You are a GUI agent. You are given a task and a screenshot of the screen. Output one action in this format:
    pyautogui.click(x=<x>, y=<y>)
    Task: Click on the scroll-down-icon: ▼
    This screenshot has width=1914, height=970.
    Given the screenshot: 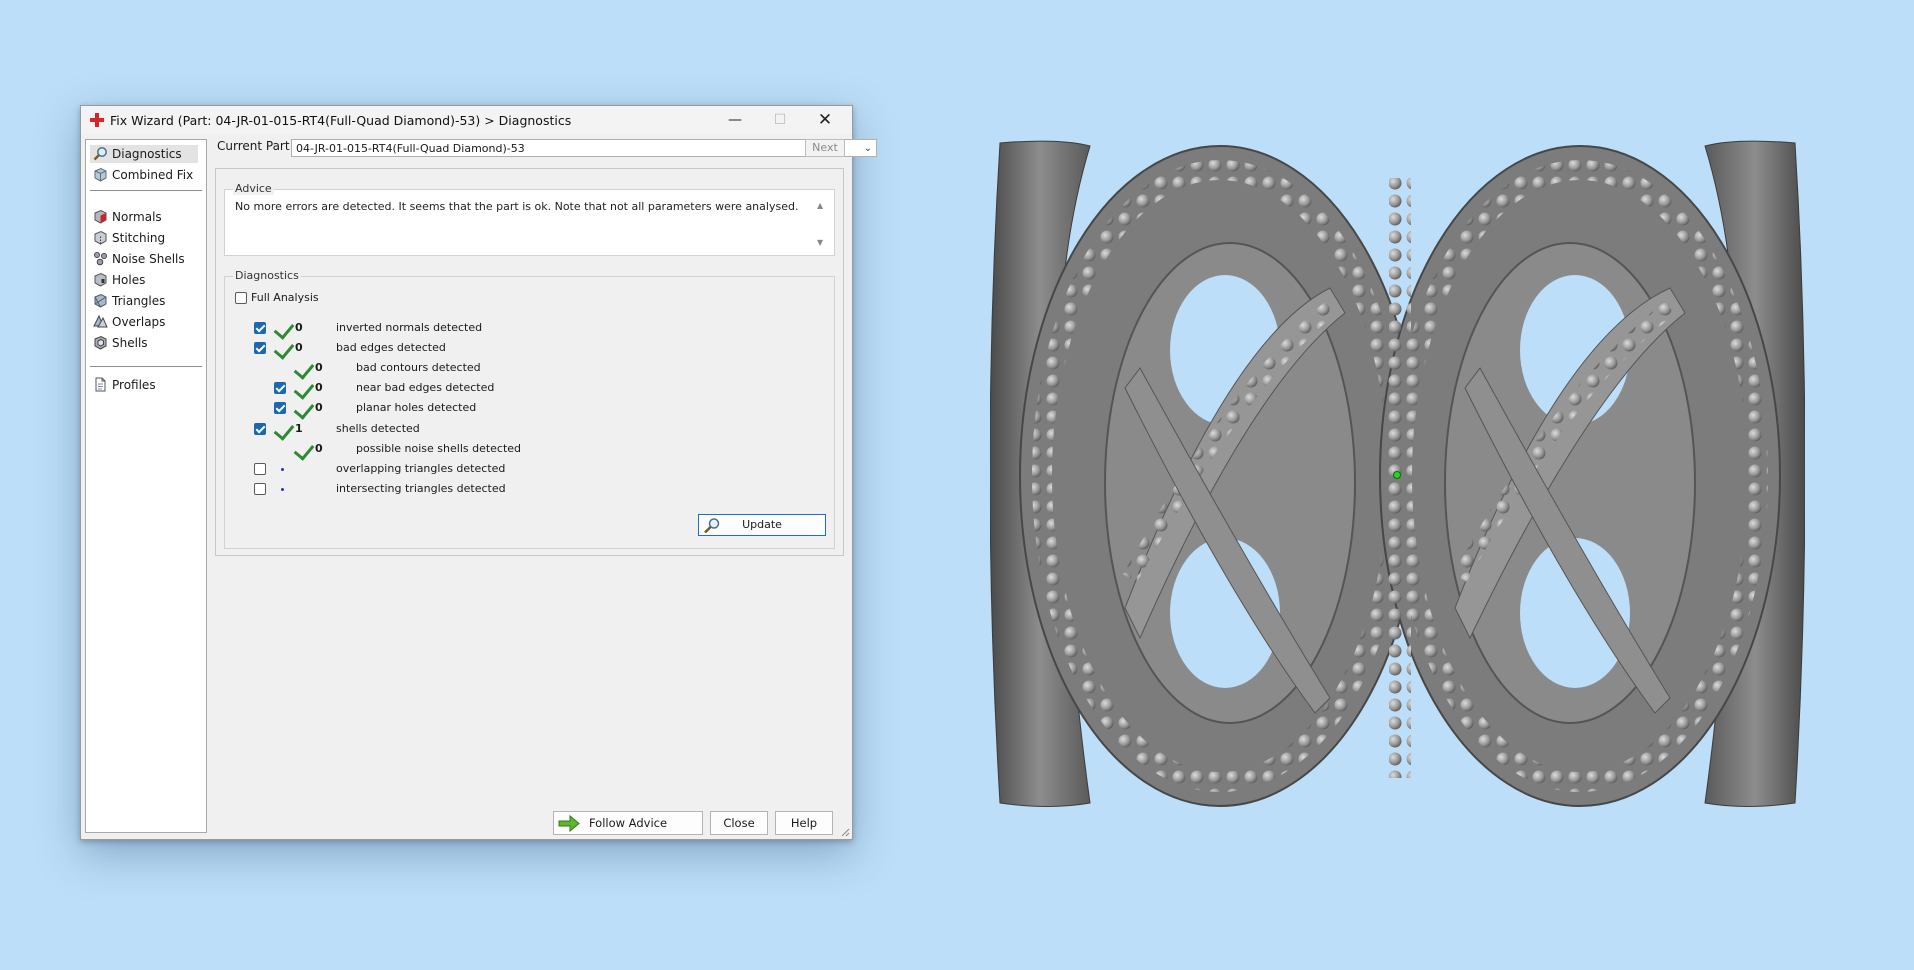 What is the action you would take?
    pyautogui.click(x=820, y=242)
    